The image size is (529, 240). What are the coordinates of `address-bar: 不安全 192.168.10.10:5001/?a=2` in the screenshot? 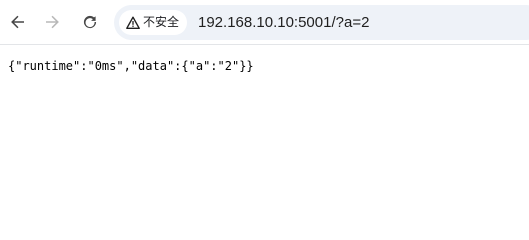 It's located at (321, 22).